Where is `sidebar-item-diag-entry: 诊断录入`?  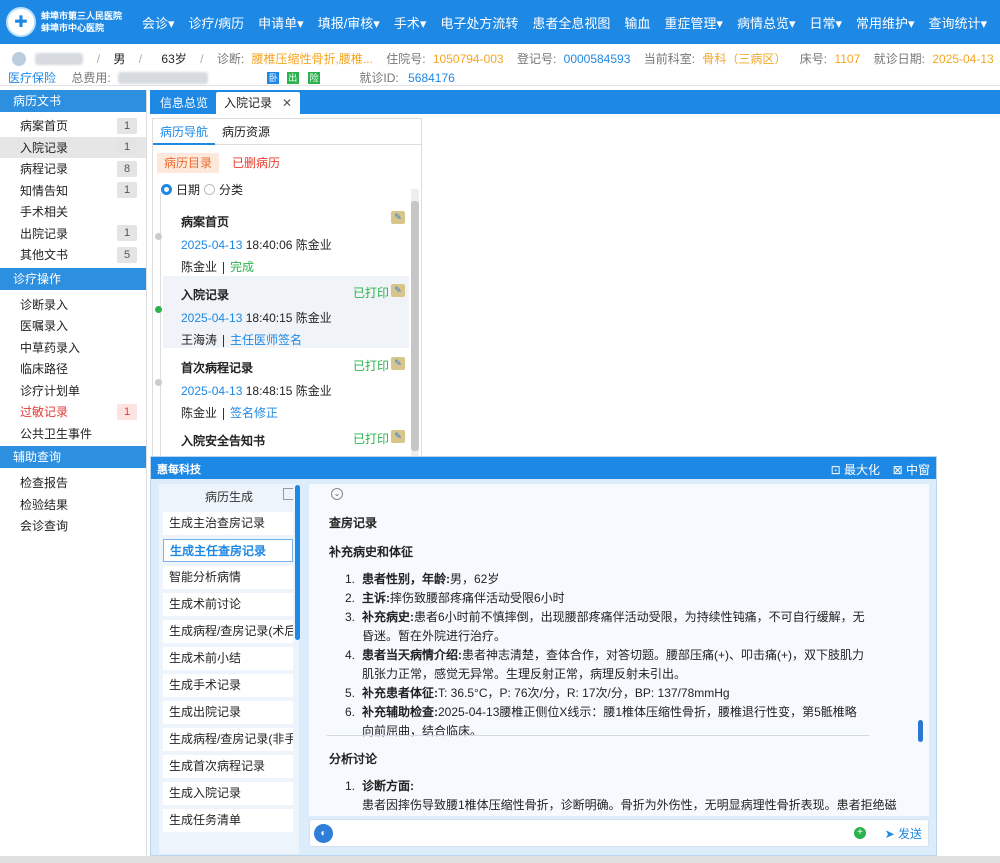 sidebar-item-diag-entry: 诊断录入 is located at coordinates (73, 305).